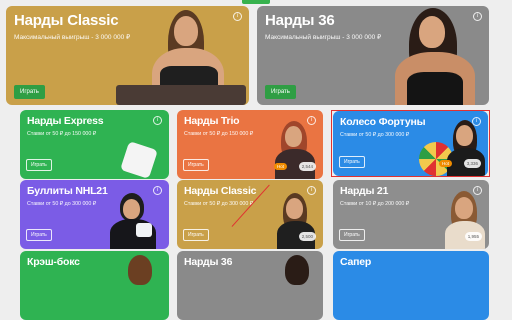 This screenshot has width=512, height=320. Describe the element at coordinates (411, 285) in the screenshot. I see `card-saper: Сапер` at that location.